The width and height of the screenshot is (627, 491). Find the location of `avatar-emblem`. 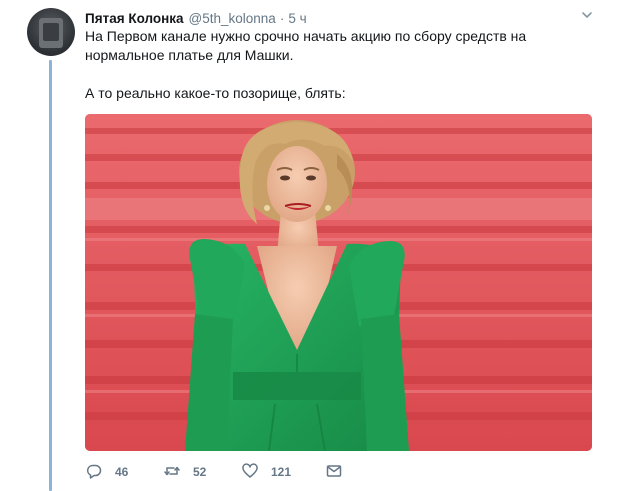

avatar-emblem is located at coordinates (51, 33).